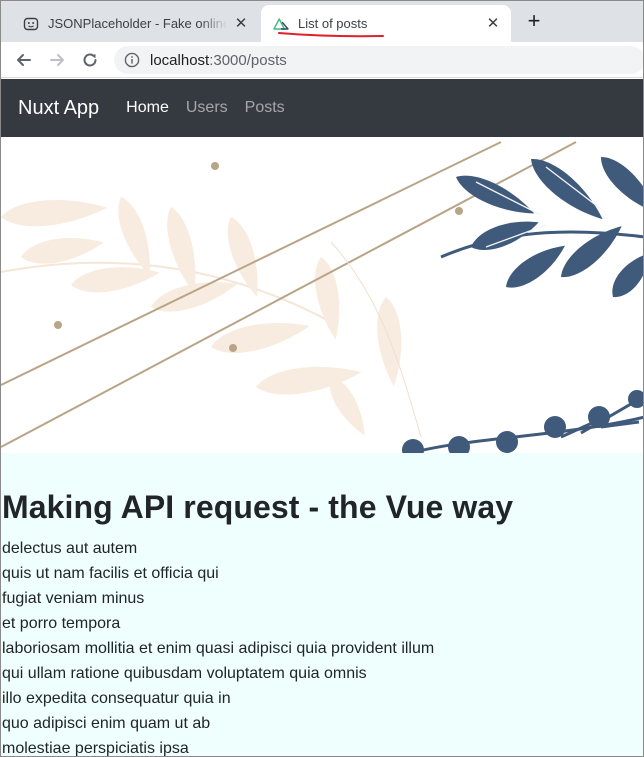 Image resolution: width=644 pixels, height=757 pixels. I want to click on reload-button, so click(90, 60).